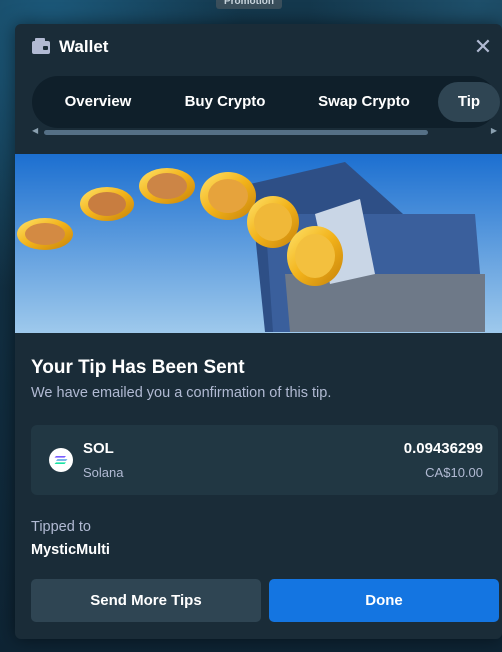  I want to click on recipient-name: MysticMulti, so click(70, 550).